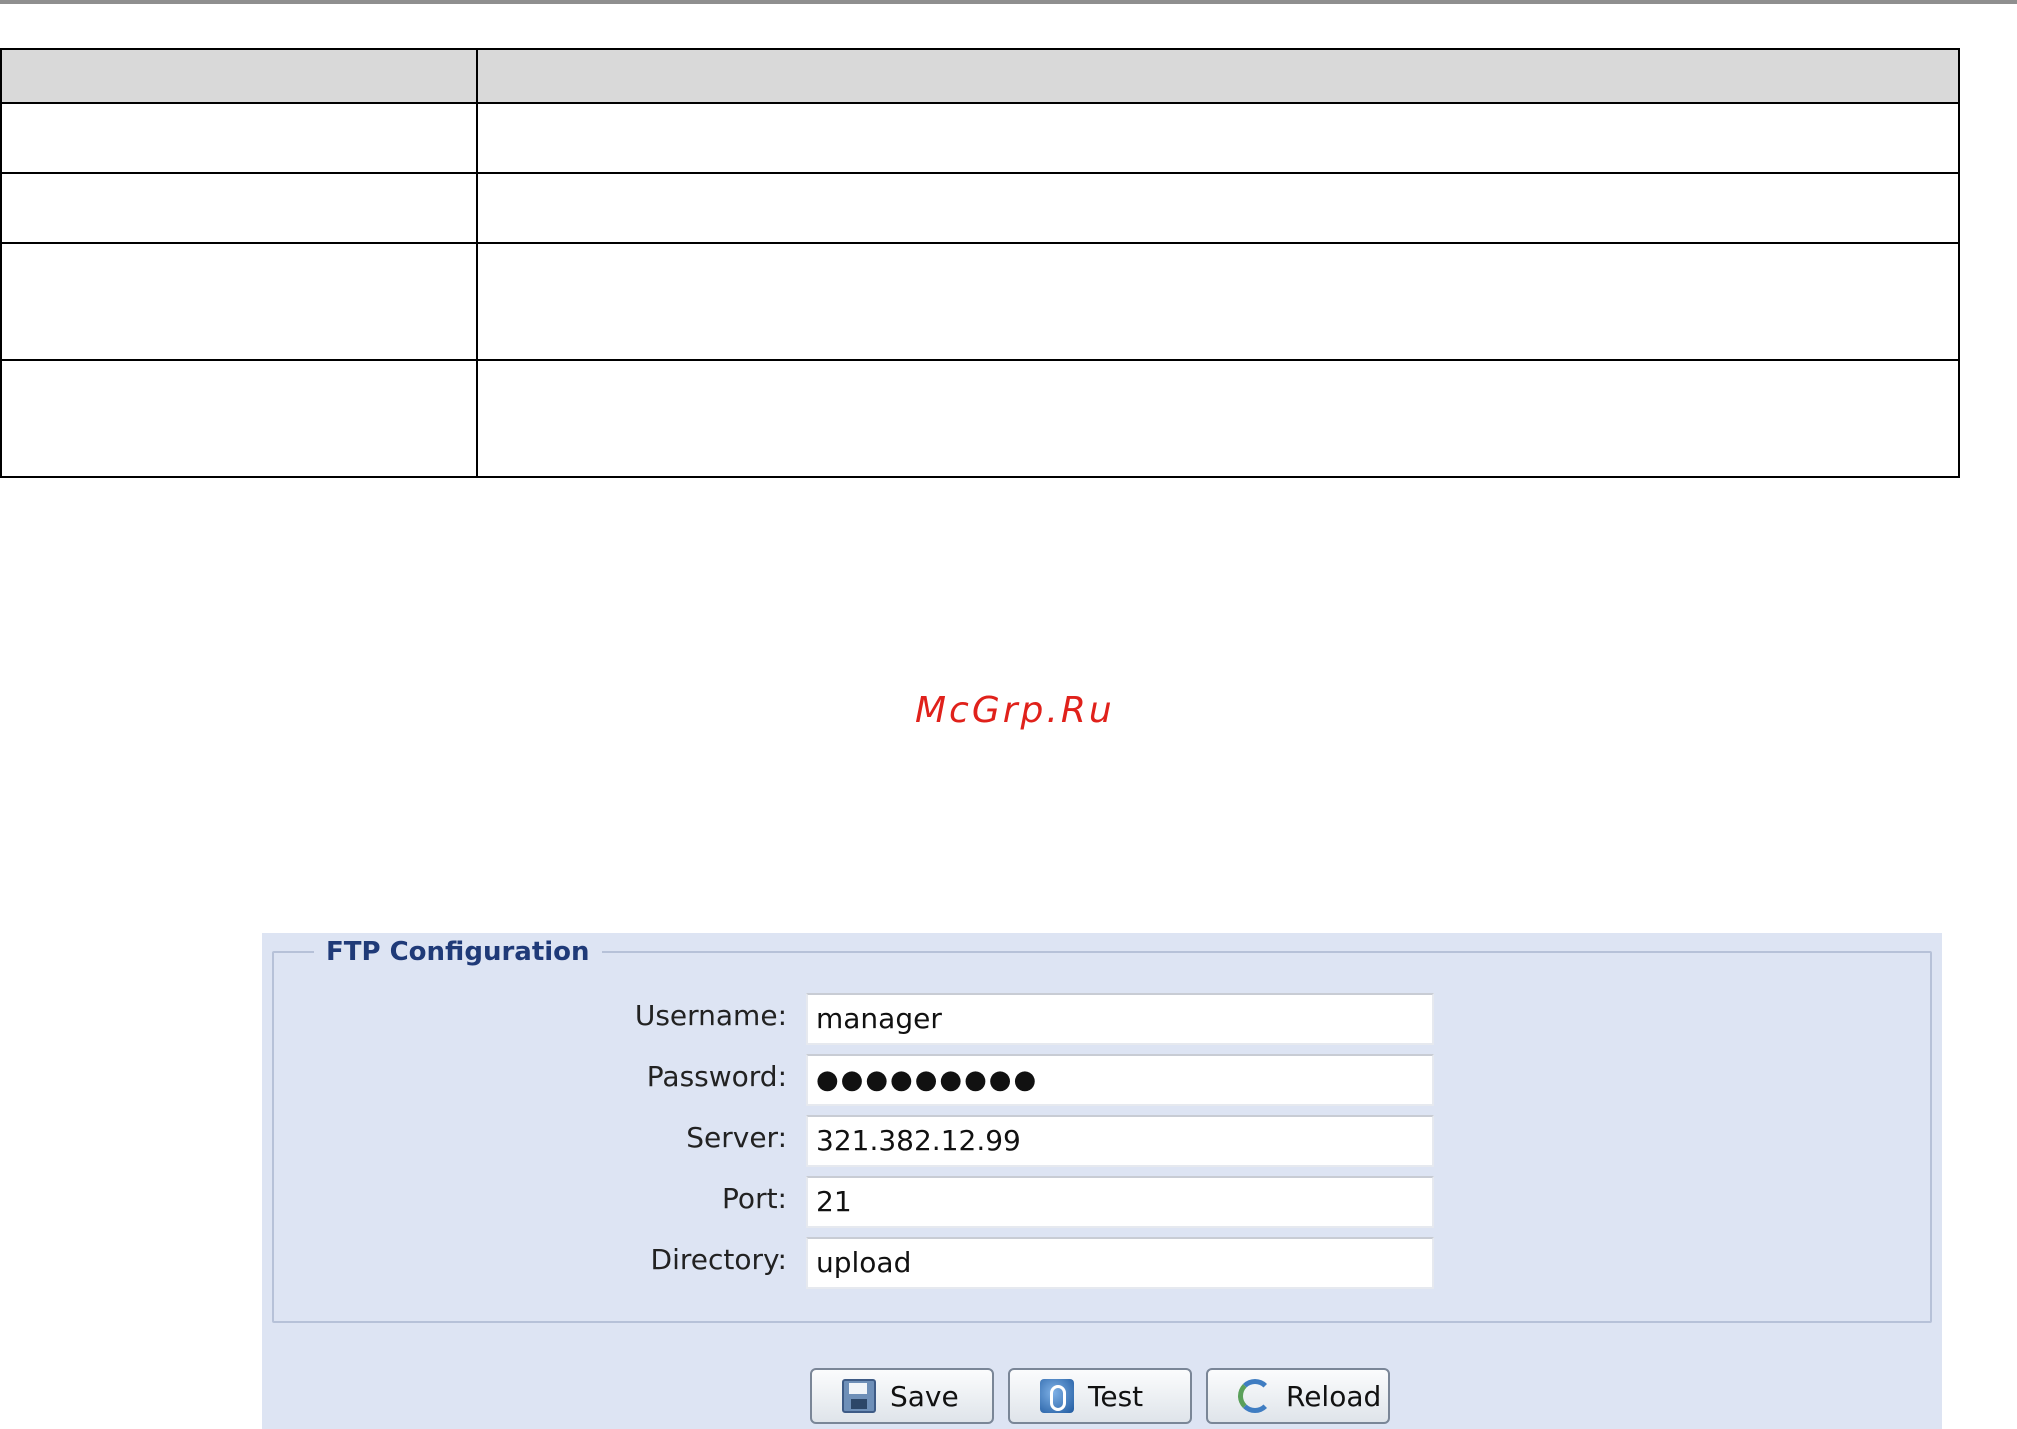 The height and width of the screenshot is (1429, 2017). What do you see at coordinates (458, 952) in the screenshot?
I see `ftp-legend: FTP Configuration` at bounding box center [458, 952].